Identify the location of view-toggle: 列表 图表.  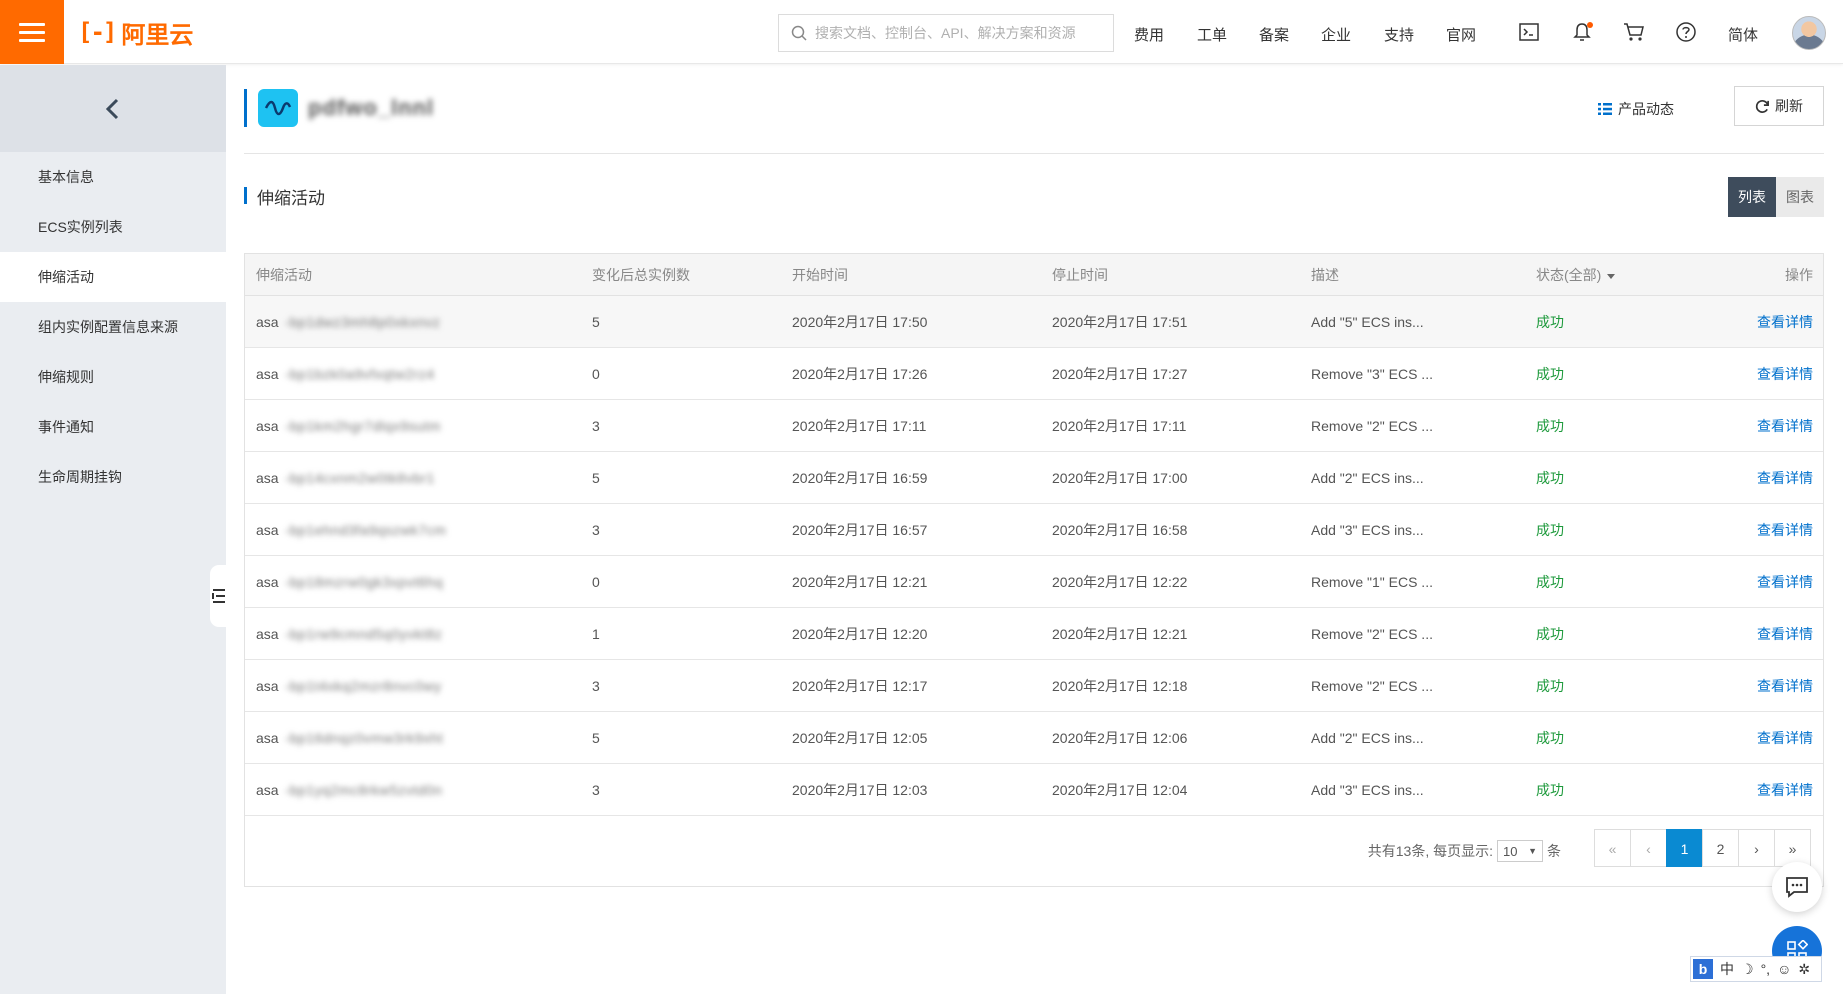
(1776, 197).